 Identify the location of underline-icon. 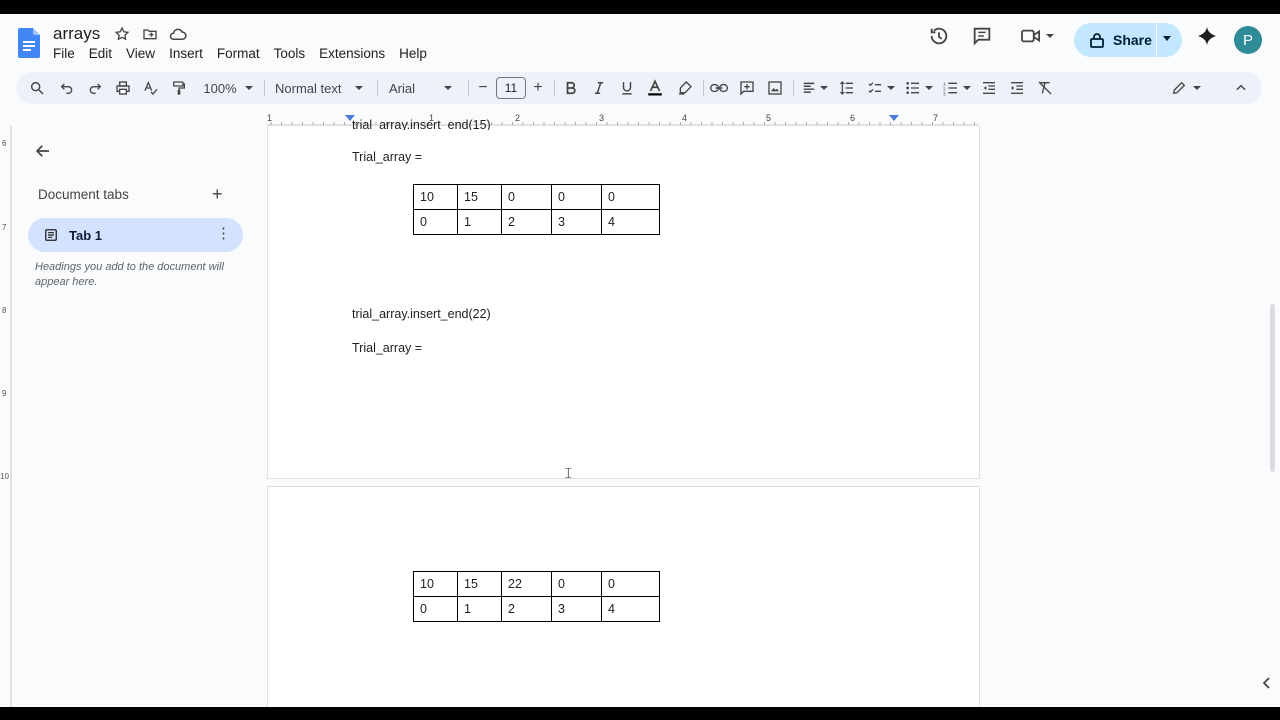
(627, 88).